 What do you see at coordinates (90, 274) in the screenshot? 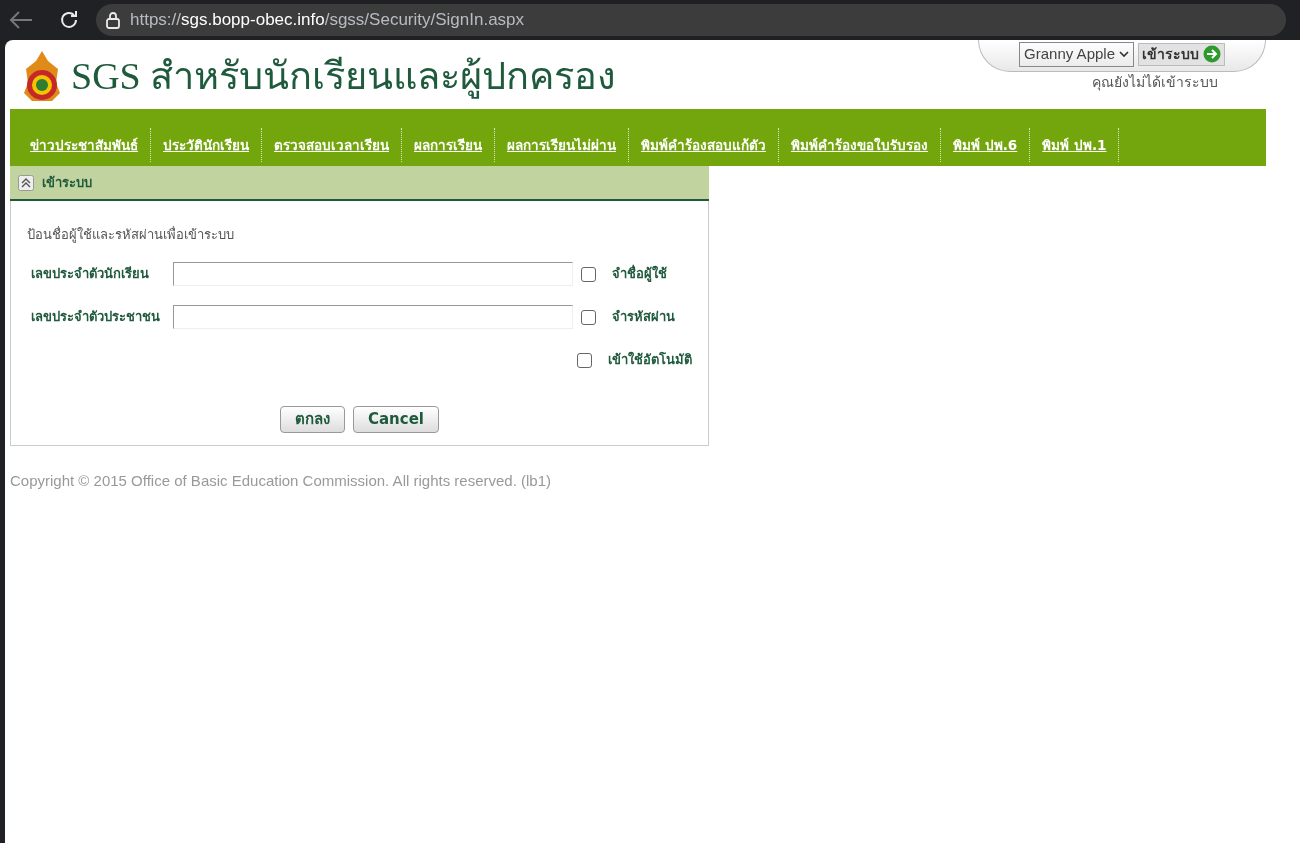
I see `field-label: เลขประจำตัวนักเรียน` at bounding box center [90, 274].